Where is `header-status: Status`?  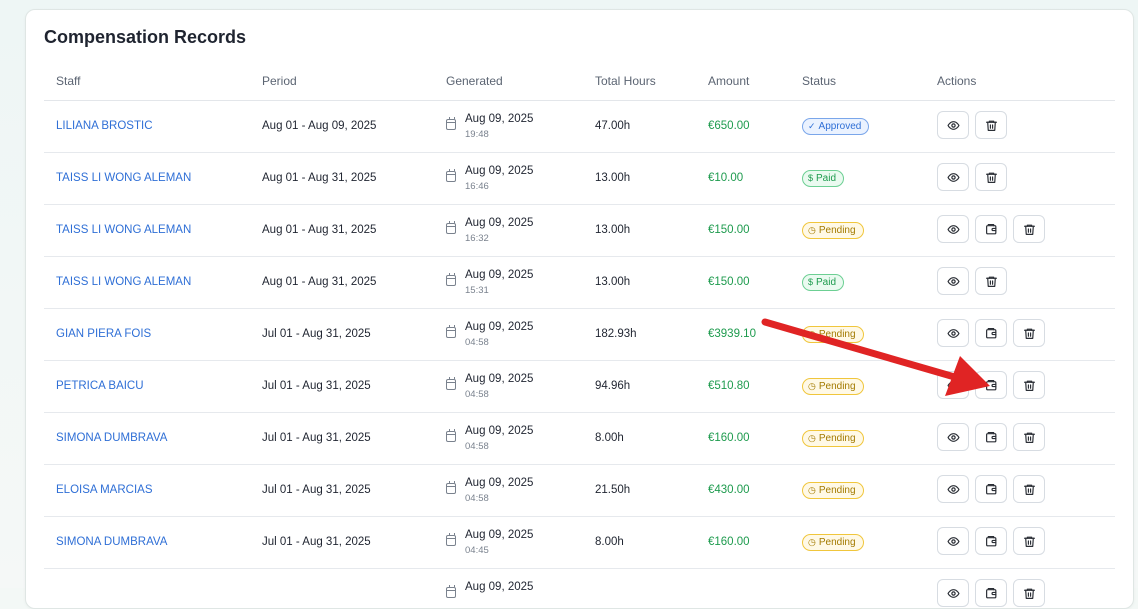 header-status: Status is located at coordinates (819, 81).